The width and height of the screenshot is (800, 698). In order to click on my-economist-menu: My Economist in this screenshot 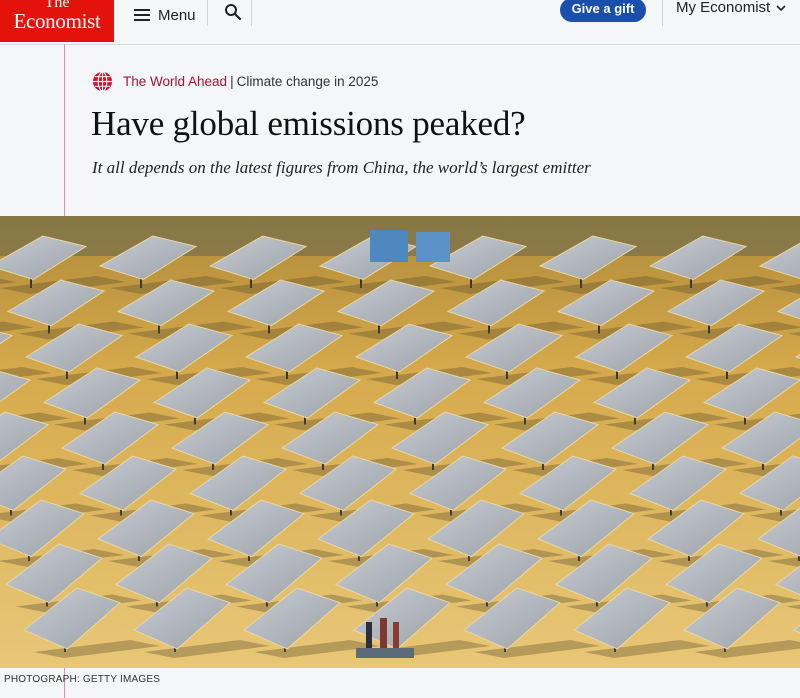, I will do `click(731, 8)`.